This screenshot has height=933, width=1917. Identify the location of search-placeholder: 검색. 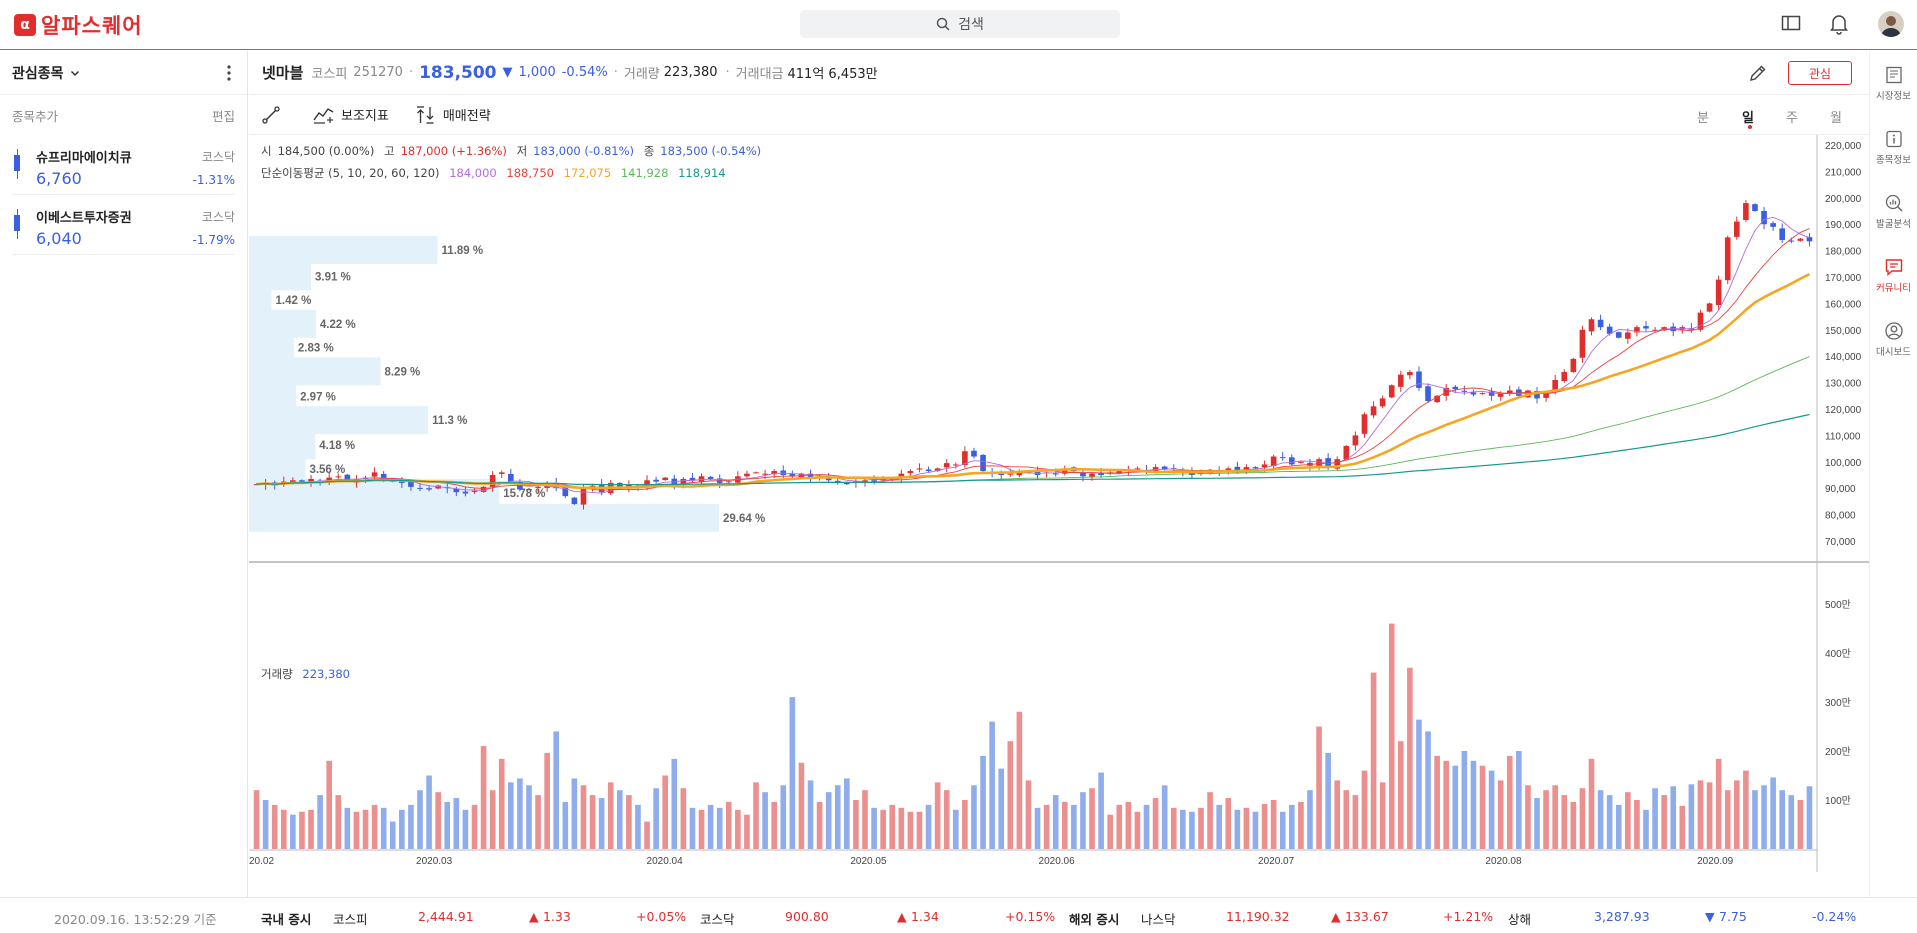
(971, 25).